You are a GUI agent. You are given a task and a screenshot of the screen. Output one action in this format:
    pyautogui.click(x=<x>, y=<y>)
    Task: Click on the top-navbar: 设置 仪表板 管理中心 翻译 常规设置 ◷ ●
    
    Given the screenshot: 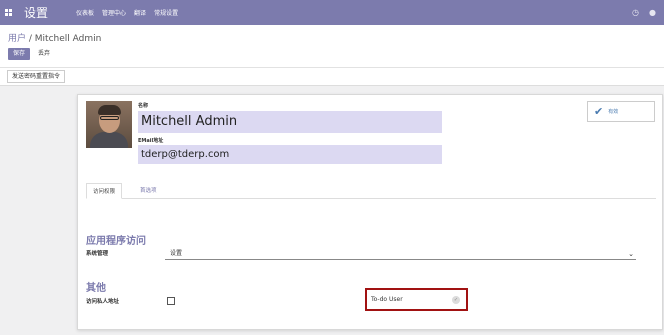 What is the action you would take?
    pyautogui.click(x=332, y=12)
    